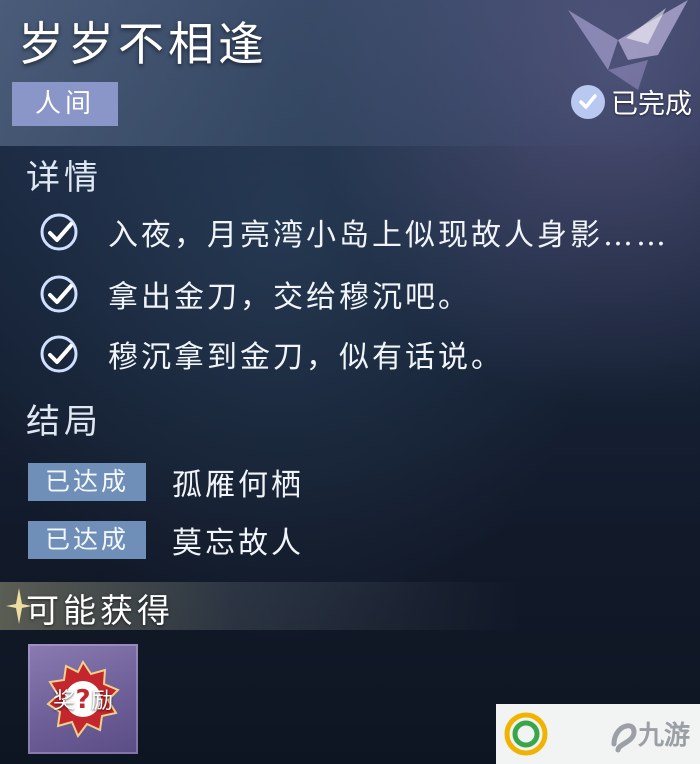  Describe the element at coordinates (90, 701) in the screenshot. I see `reward-label: 奖励` at that location.